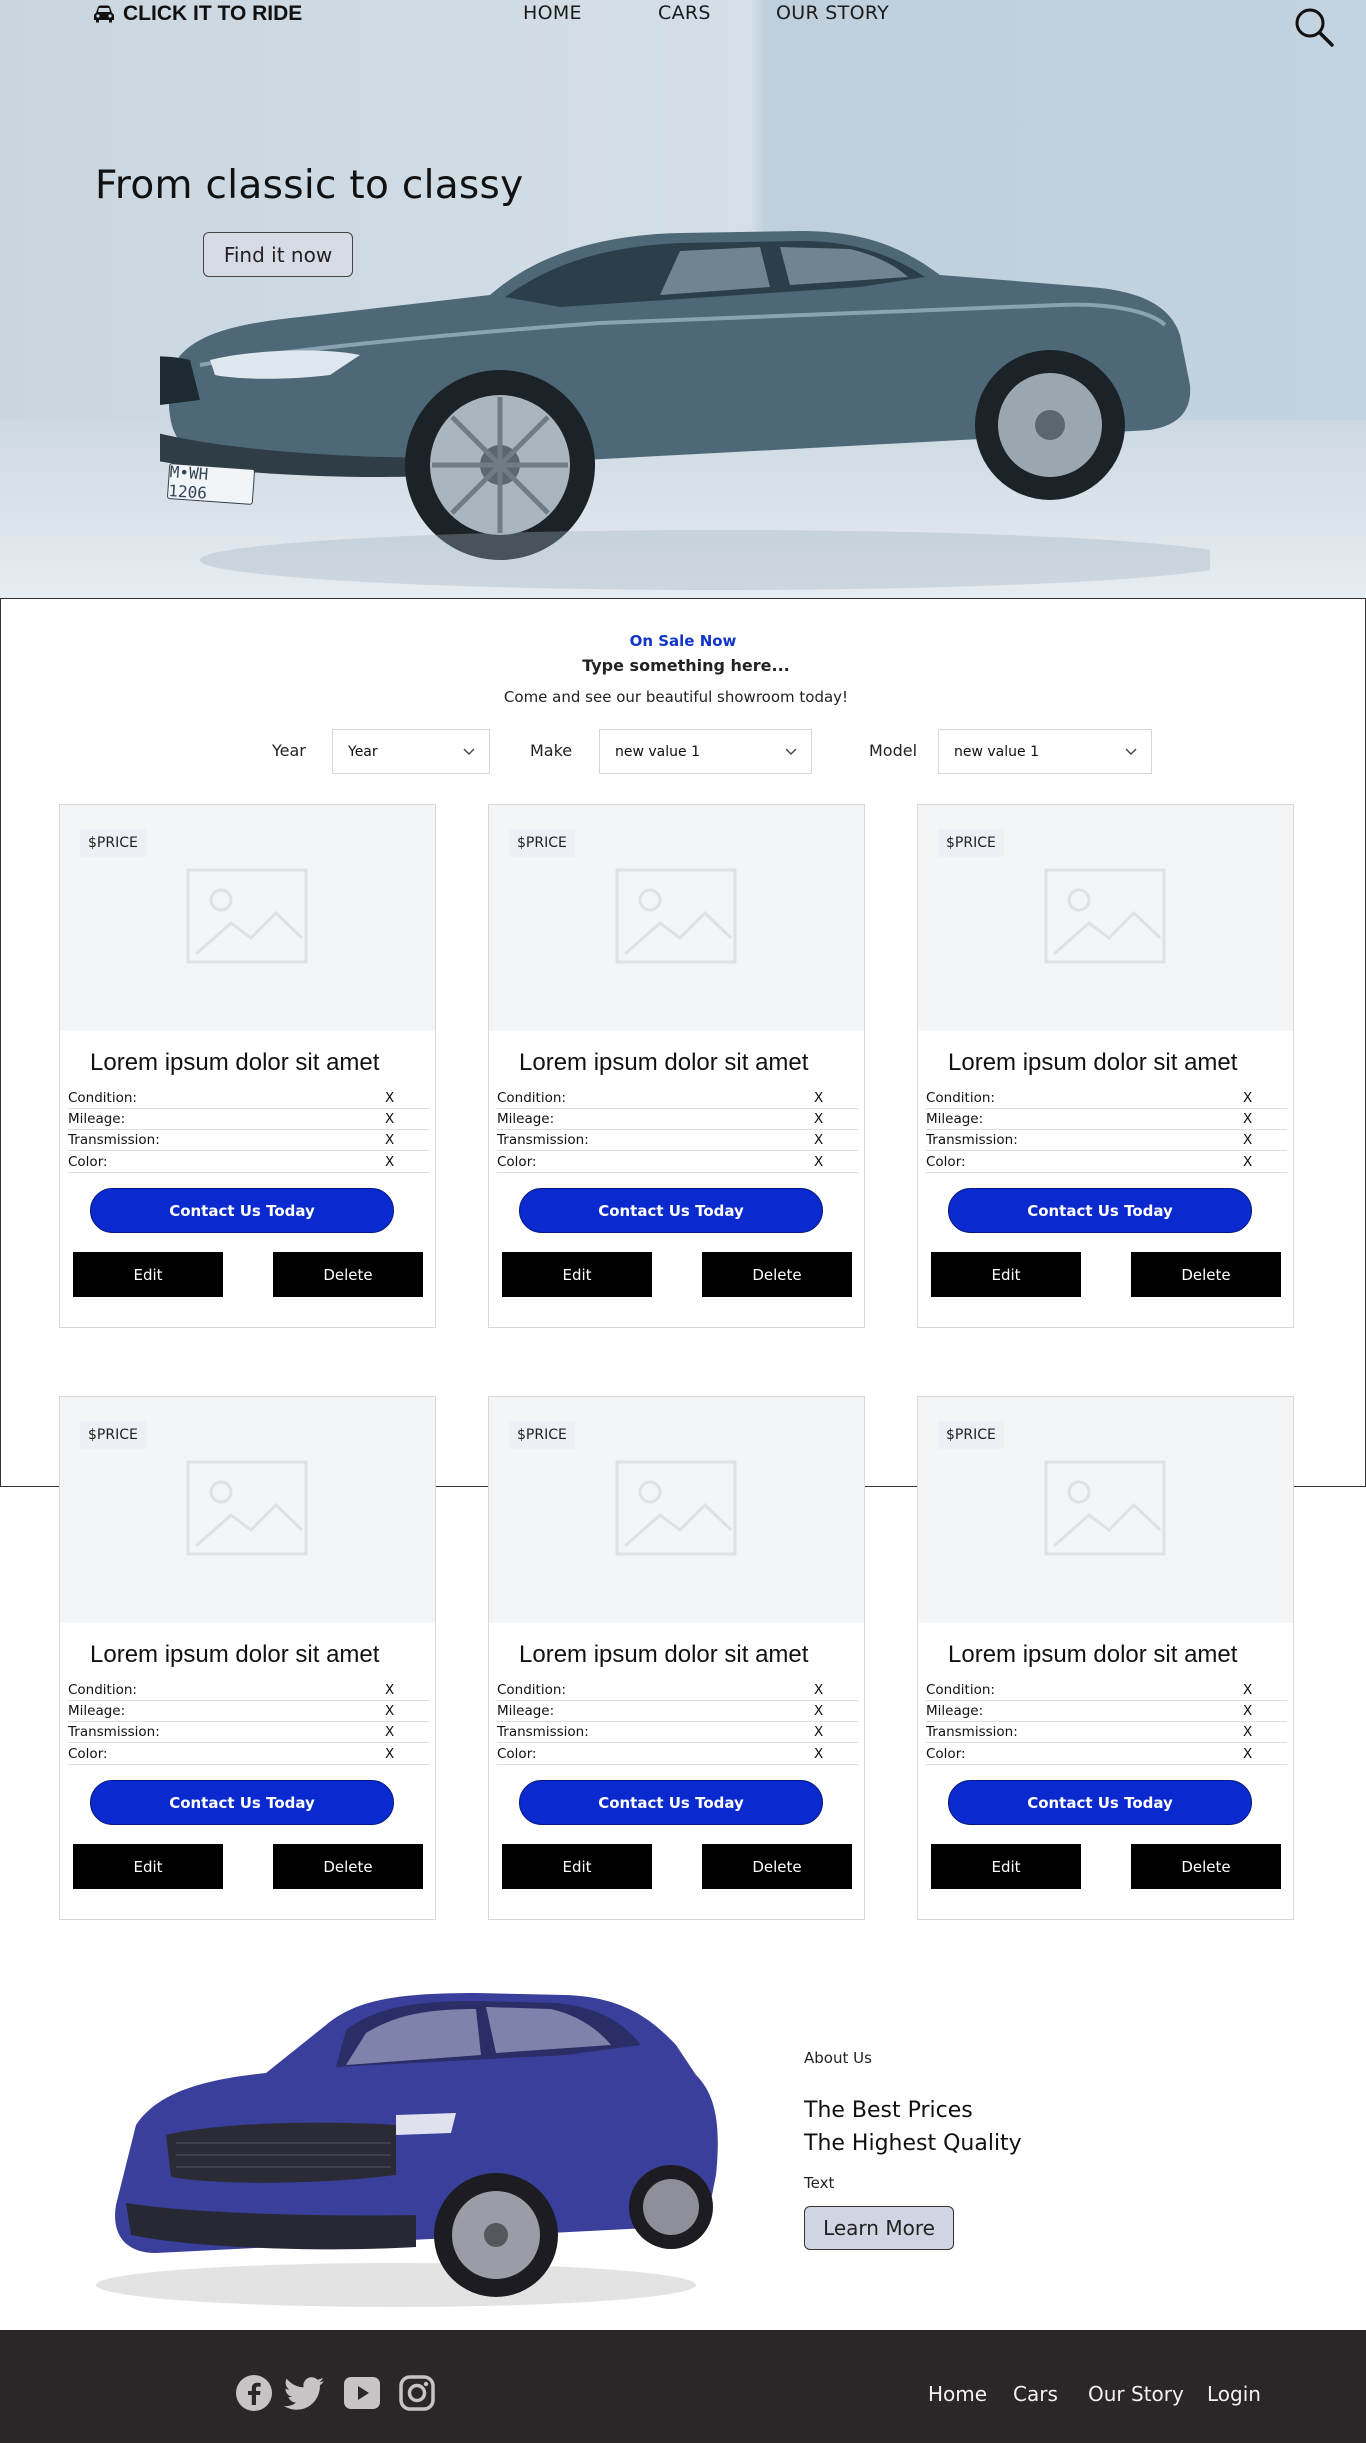 The height and width of the screenshot is (2443, 1366). I want to click on spec-row: Condition: X, so click(1106, 1690).